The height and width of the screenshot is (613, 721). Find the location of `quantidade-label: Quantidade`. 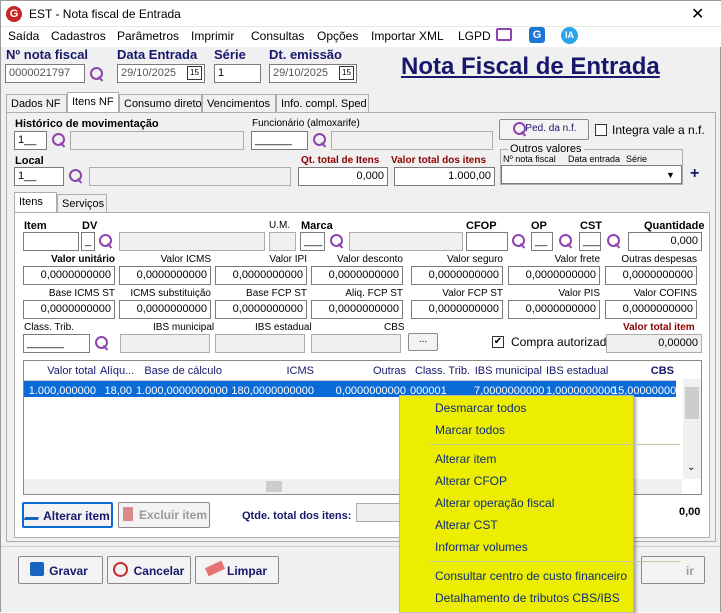

quantidade-label: Quantidade is located at coordinates (674, 226).